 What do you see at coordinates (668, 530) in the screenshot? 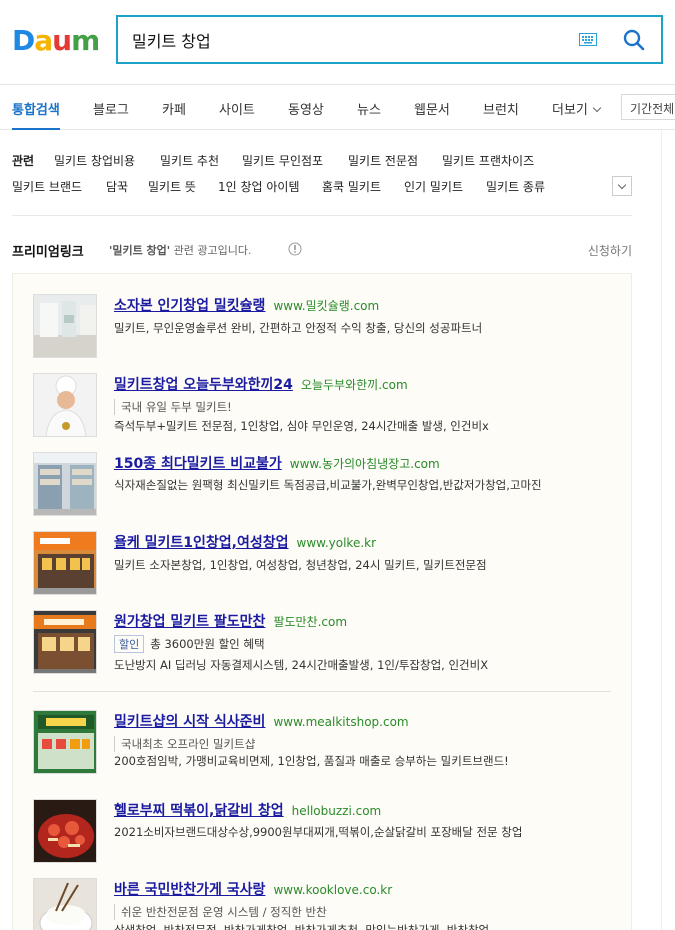
I see `page-scrollbar` at bounding box center [668, 530].